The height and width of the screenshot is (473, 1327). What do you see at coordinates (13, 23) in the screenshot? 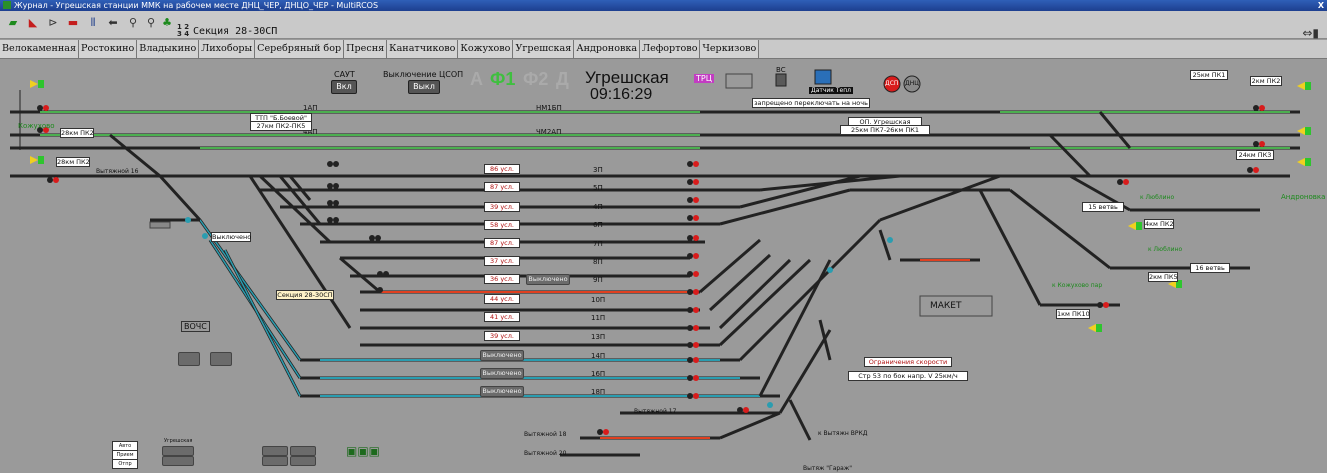
I see `train-icon: ▰` at bounding box center [13, 23].